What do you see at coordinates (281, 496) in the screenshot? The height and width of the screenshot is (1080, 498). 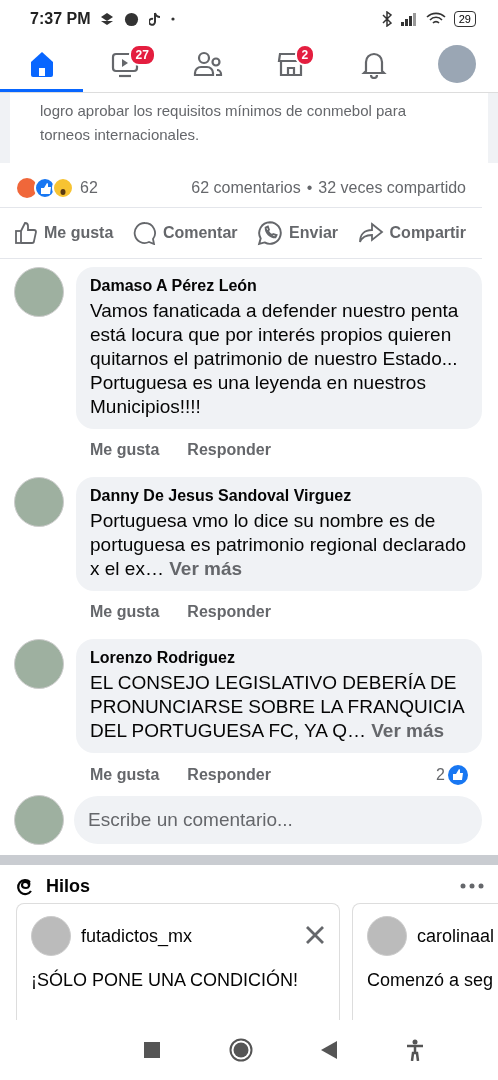 I see `comment-author: Danny De Jesus Sandoval Virguez` at bounding box center [281, 496].